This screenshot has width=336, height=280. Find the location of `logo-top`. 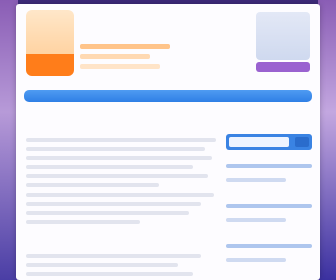

logo-top is located at coordinates (50, 32).